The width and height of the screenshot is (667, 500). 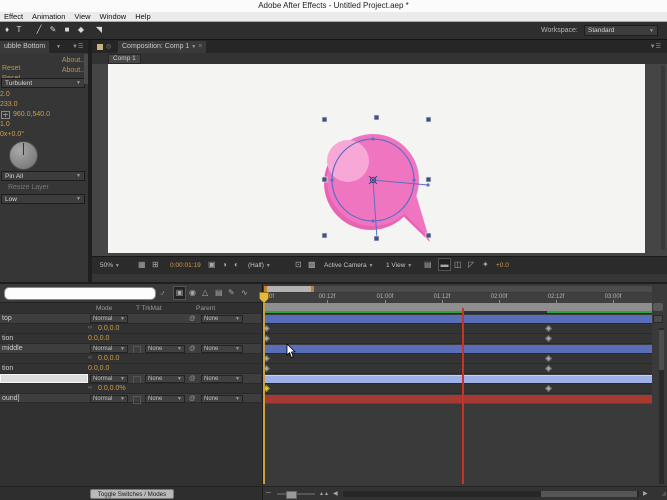 I want to click on brainstorm-icon: ✎, so click(x=231, y=292).